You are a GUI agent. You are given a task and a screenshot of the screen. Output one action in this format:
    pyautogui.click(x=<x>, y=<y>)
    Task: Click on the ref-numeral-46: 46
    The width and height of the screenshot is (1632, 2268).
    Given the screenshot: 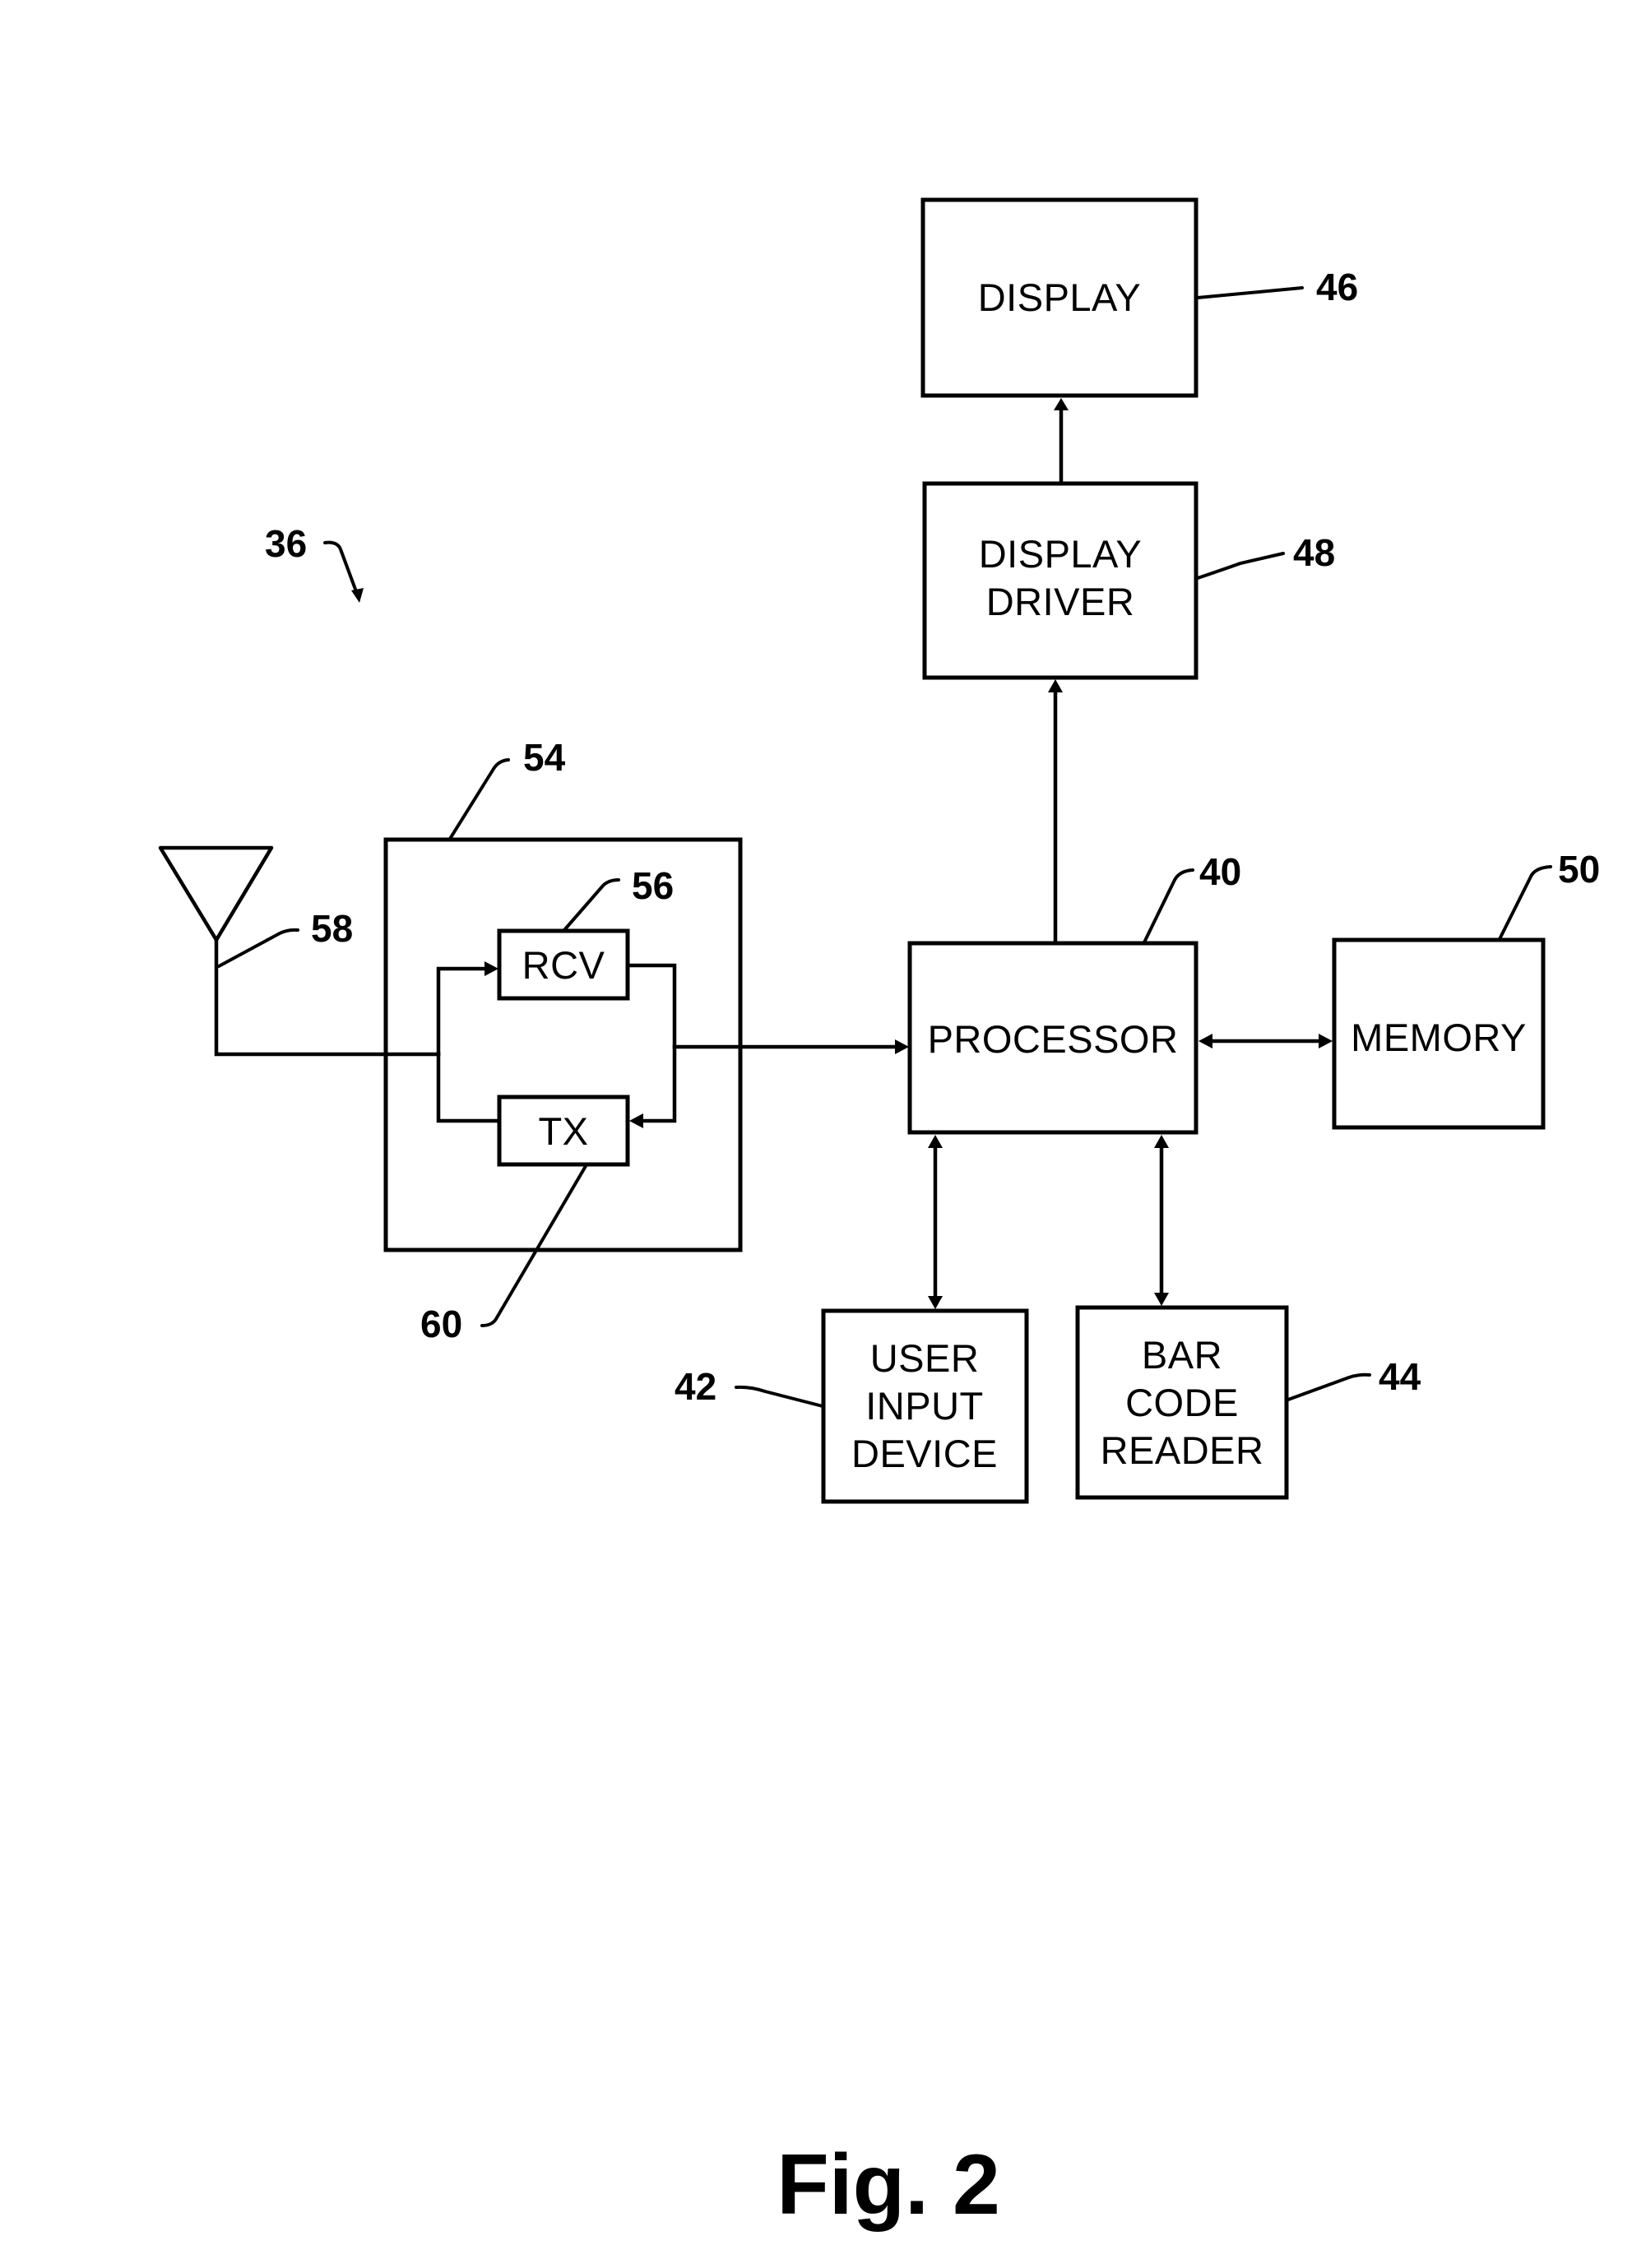 What is the action you would take?
    pyautogui.click(x=1337, y=287)
    